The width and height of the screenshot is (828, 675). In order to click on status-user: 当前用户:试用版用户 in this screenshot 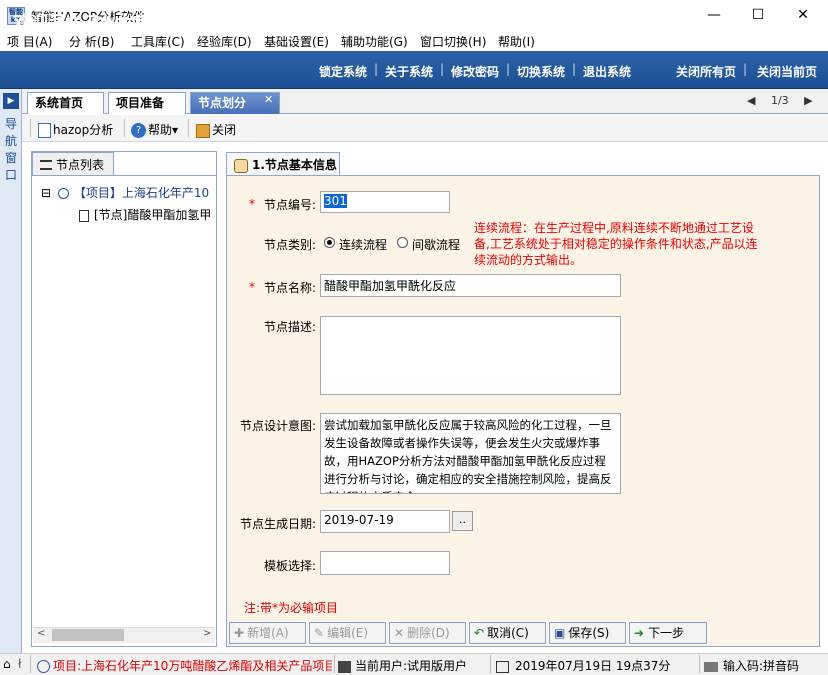, I will do `click(402, 665)`.